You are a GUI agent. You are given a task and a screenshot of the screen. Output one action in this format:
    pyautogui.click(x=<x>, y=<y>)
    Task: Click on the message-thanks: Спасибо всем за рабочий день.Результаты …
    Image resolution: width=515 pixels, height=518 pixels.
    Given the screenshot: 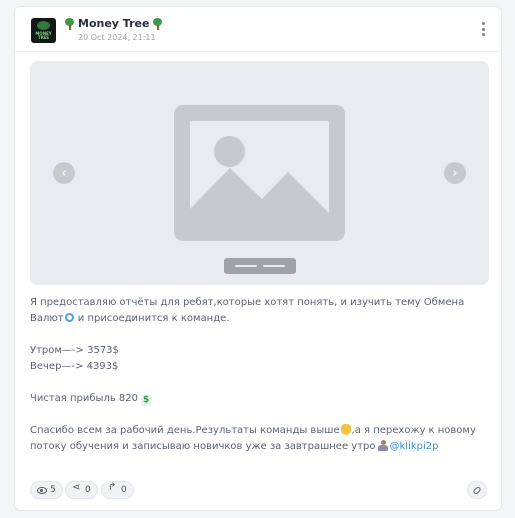 What is the action you would take?
    pyautogui.click(x=253, y=438)
    